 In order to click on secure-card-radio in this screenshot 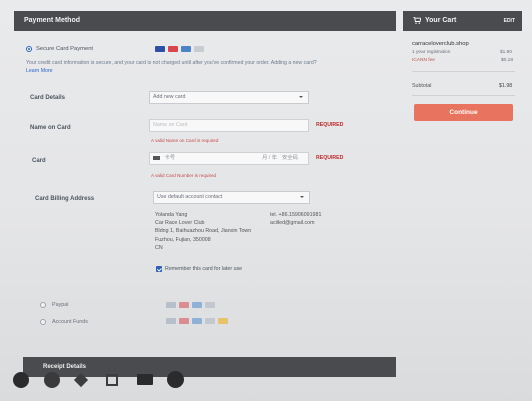, I will do `click(29, 49)`.